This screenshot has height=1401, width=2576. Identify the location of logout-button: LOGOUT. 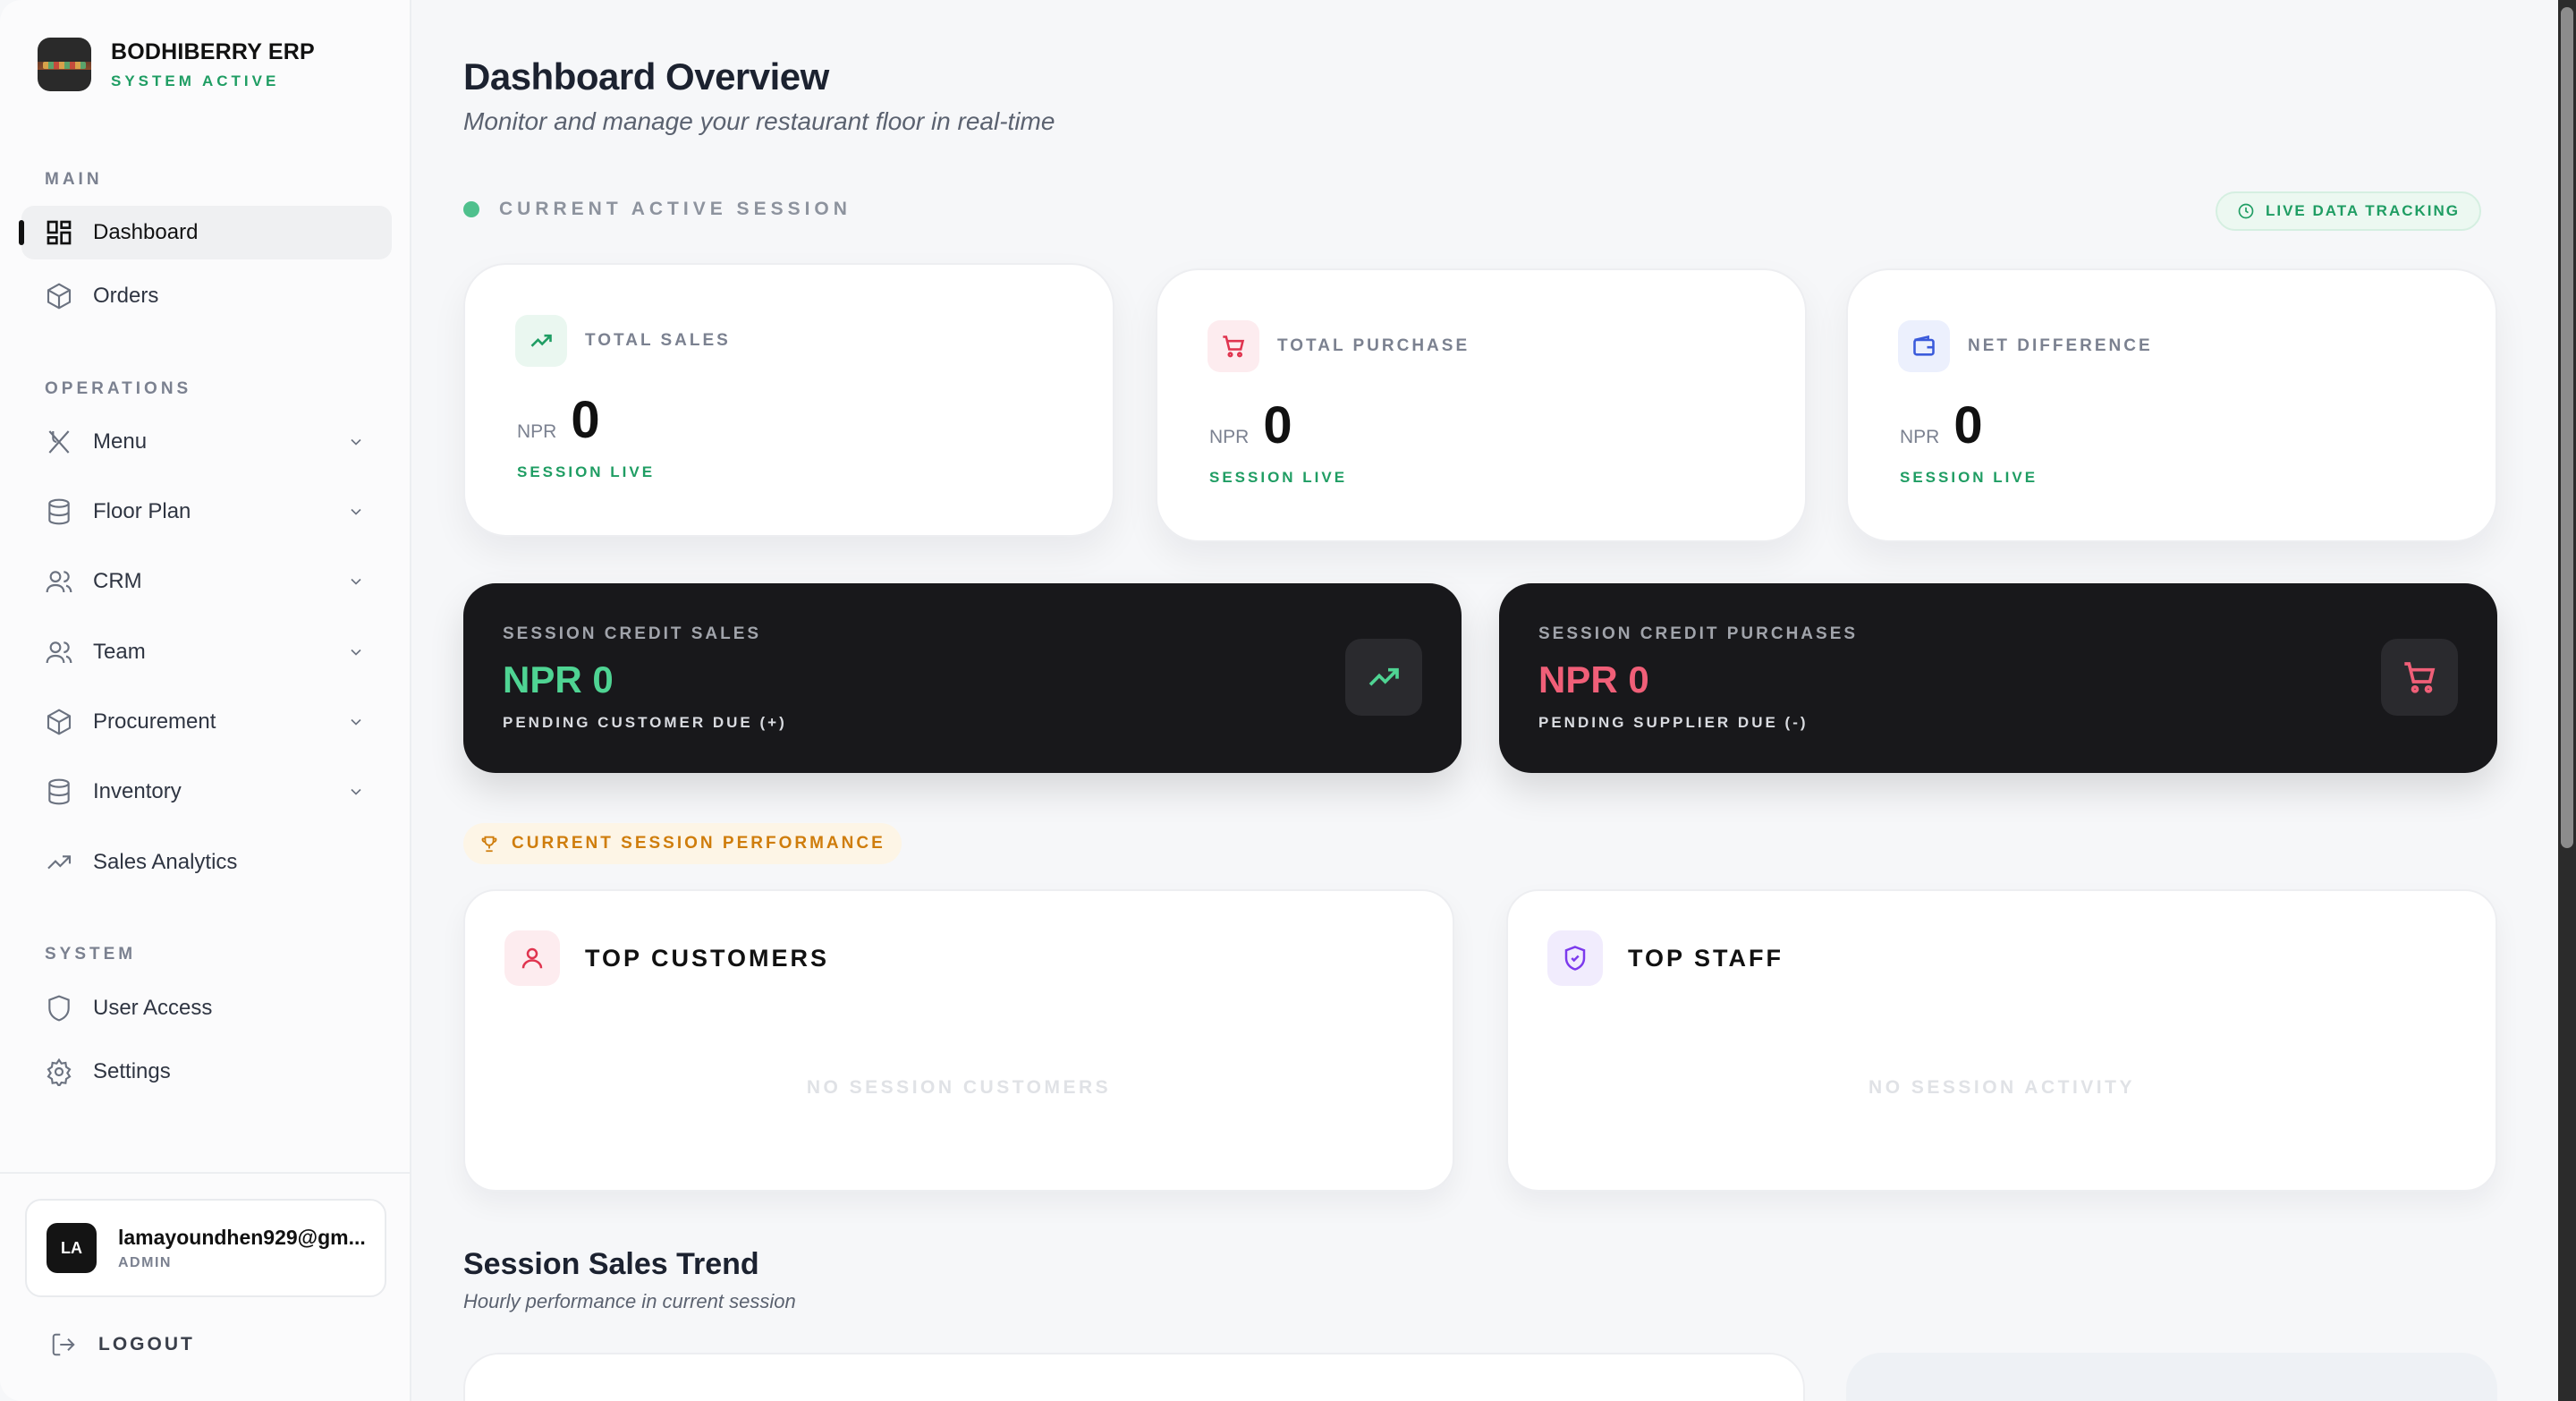
(122, 1344).